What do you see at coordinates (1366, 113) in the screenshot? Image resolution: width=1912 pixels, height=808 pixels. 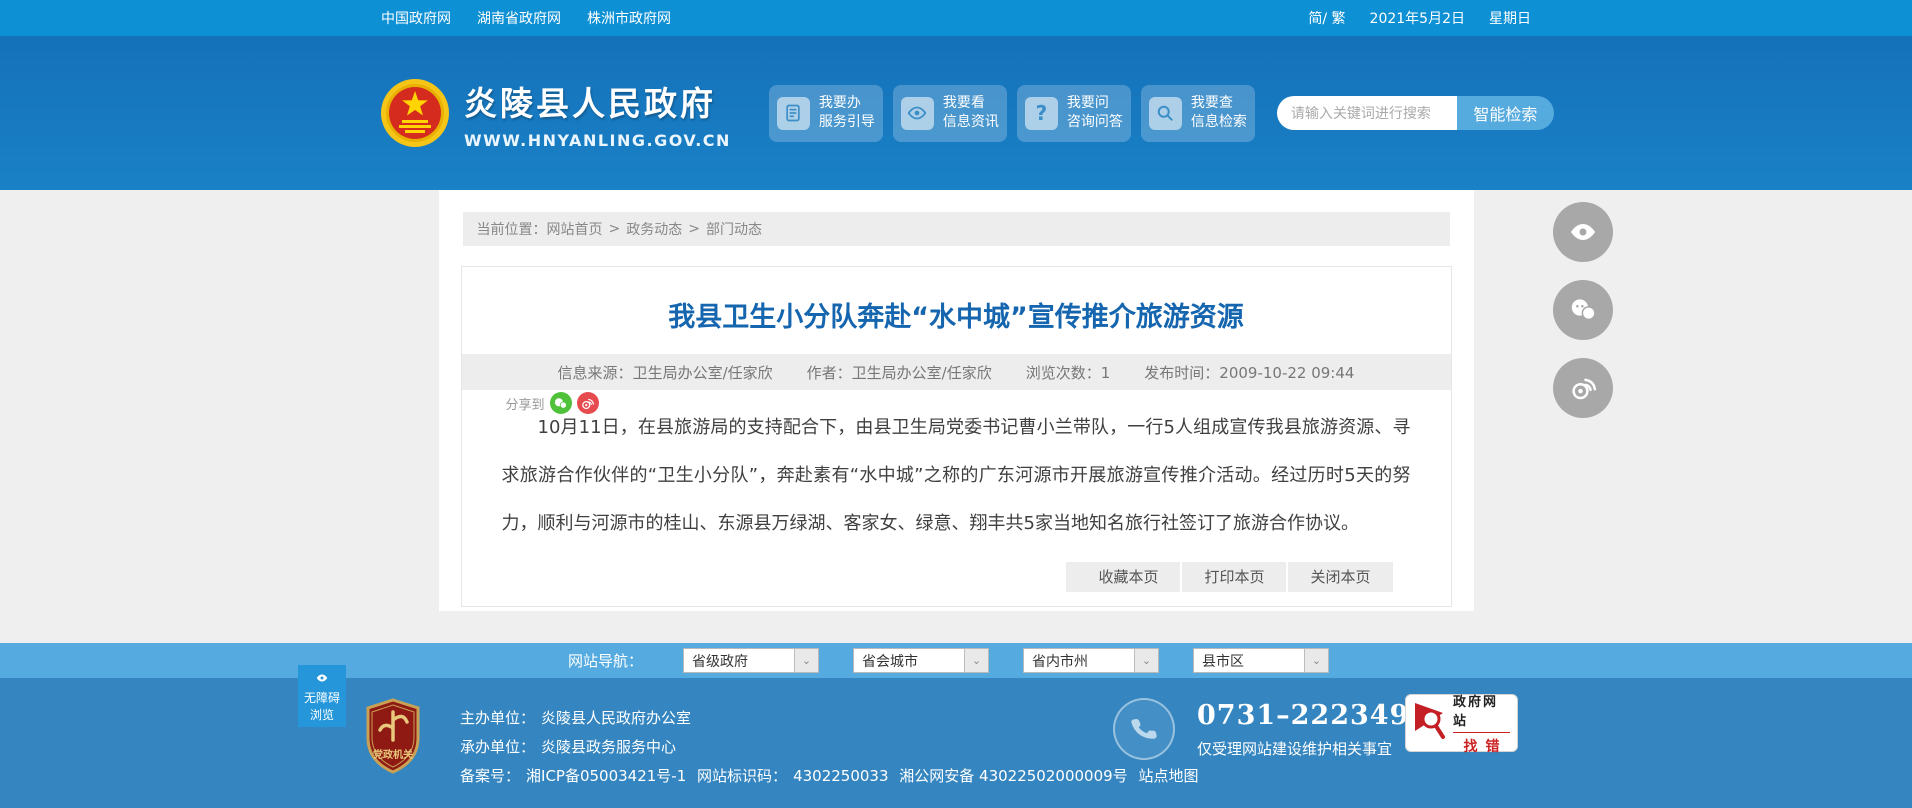 I see `search-input` at bounding box center [1366, 113].